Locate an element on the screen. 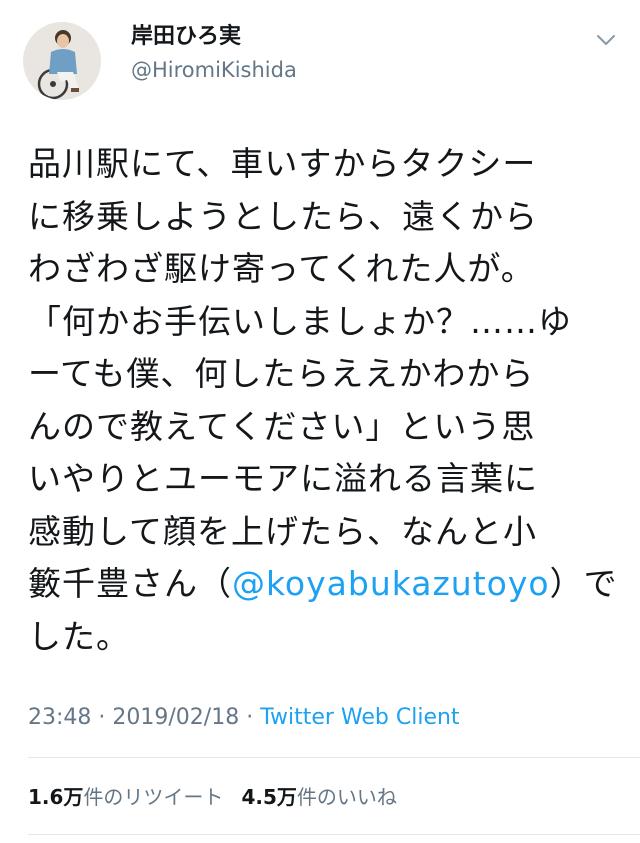 The image size is (640, 843). retweets-label: 件のリツイート is located at coordinates (153, 797).